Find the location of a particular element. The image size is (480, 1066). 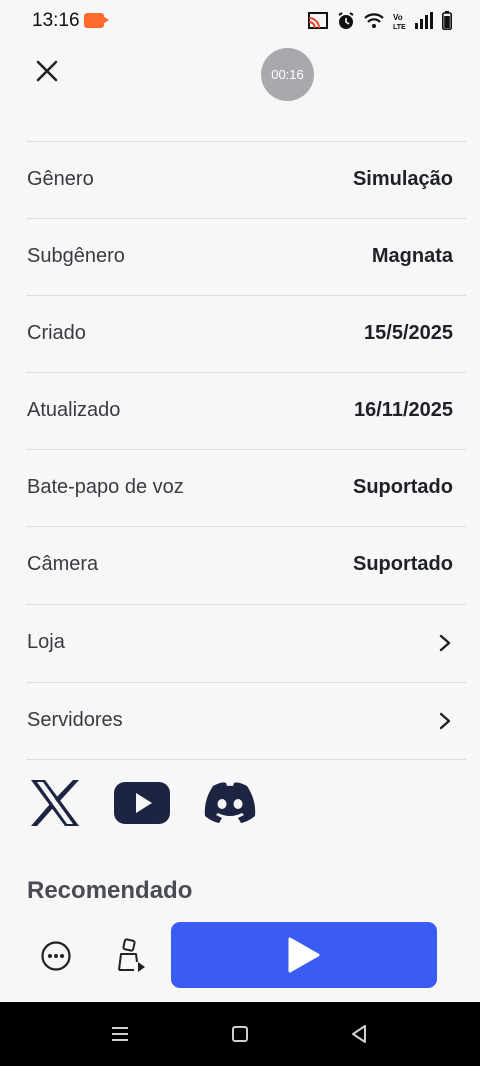

more-options-icon is located at coordinates (56, 956).